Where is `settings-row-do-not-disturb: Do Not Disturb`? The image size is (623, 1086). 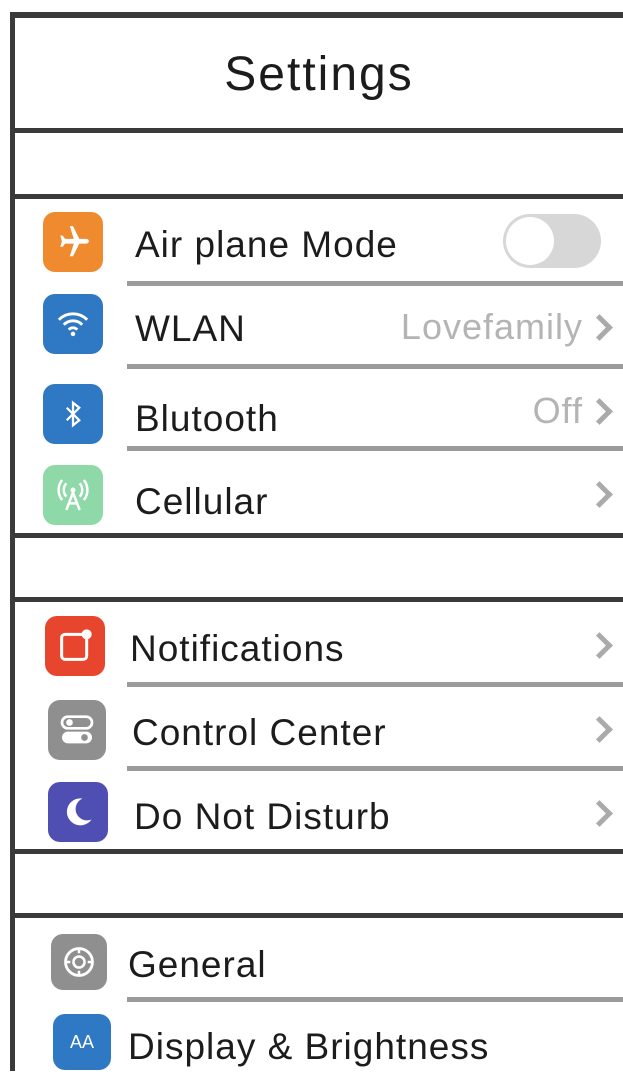
settings-row-do-not-disturb: Do Not Disturb is located at coordinates (319, 814).